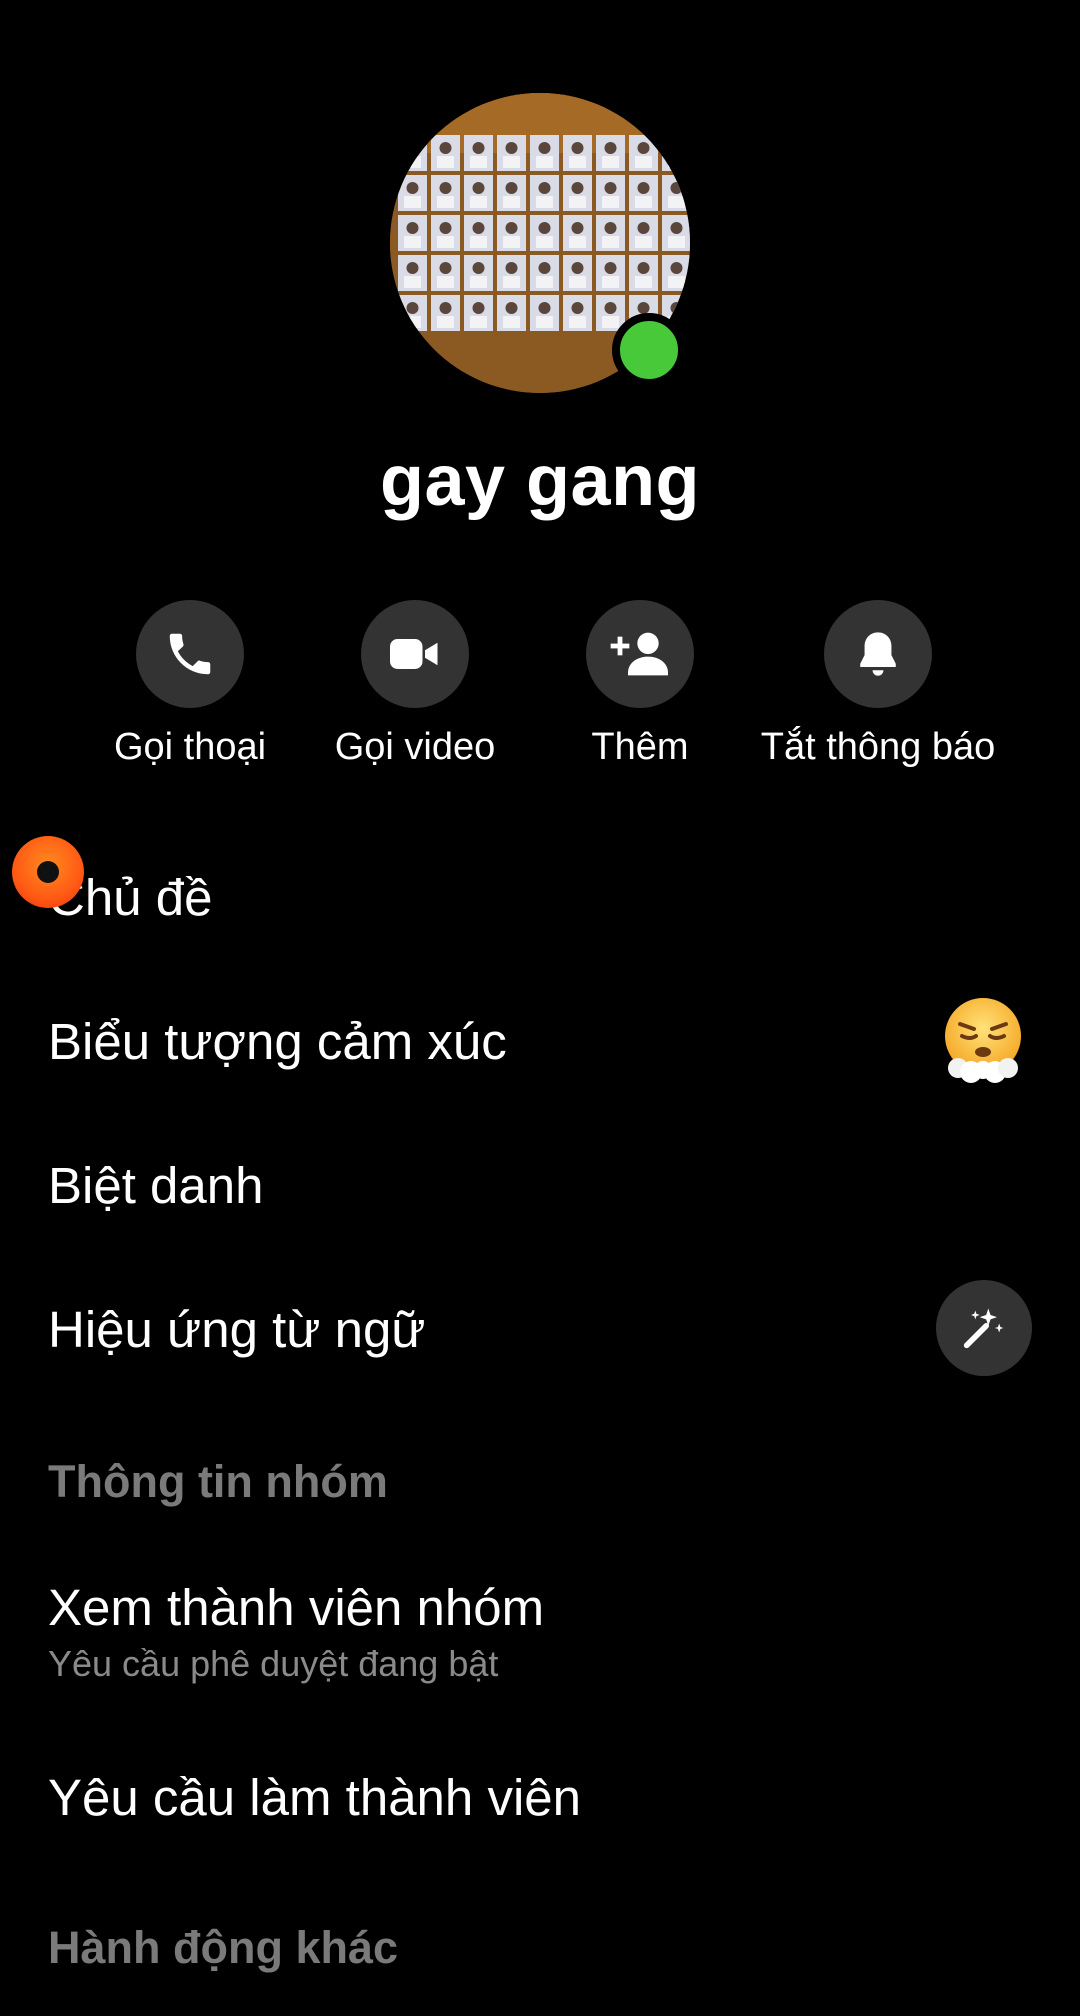 The width and height of the screenshot is (1080, 2016). I want to click on emoji-row: Biểu tượng cảm xúc, so click(540, 1041).